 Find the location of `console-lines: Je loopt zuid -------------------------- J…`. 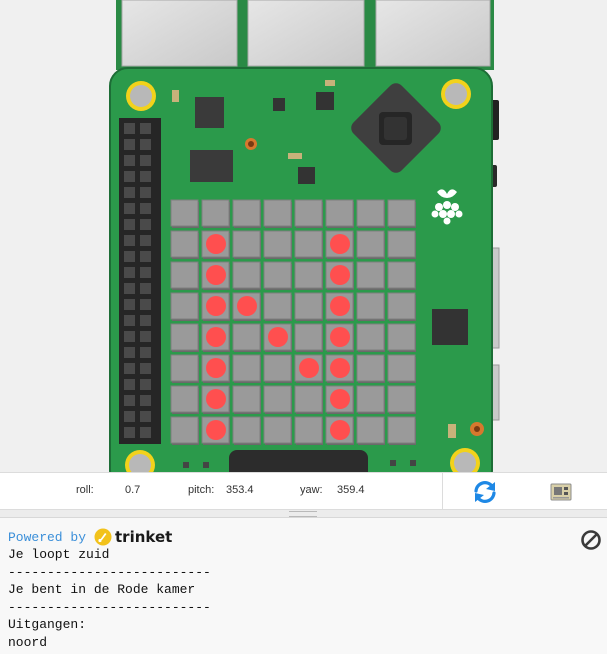

console-lines: Je loopt zuid -------------------------- J… is located at coordinates (109, 599).